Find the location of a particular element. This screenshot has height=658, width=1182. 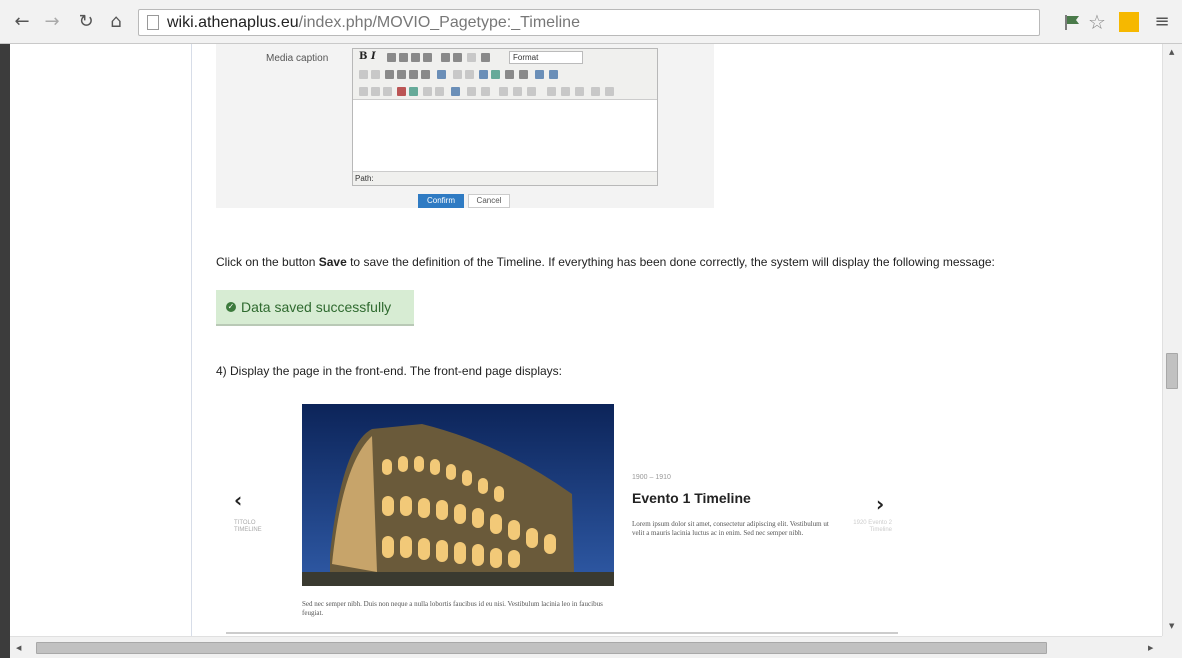

url-host: wiki.athenaplus.eu is located at coordinates (233, 22).